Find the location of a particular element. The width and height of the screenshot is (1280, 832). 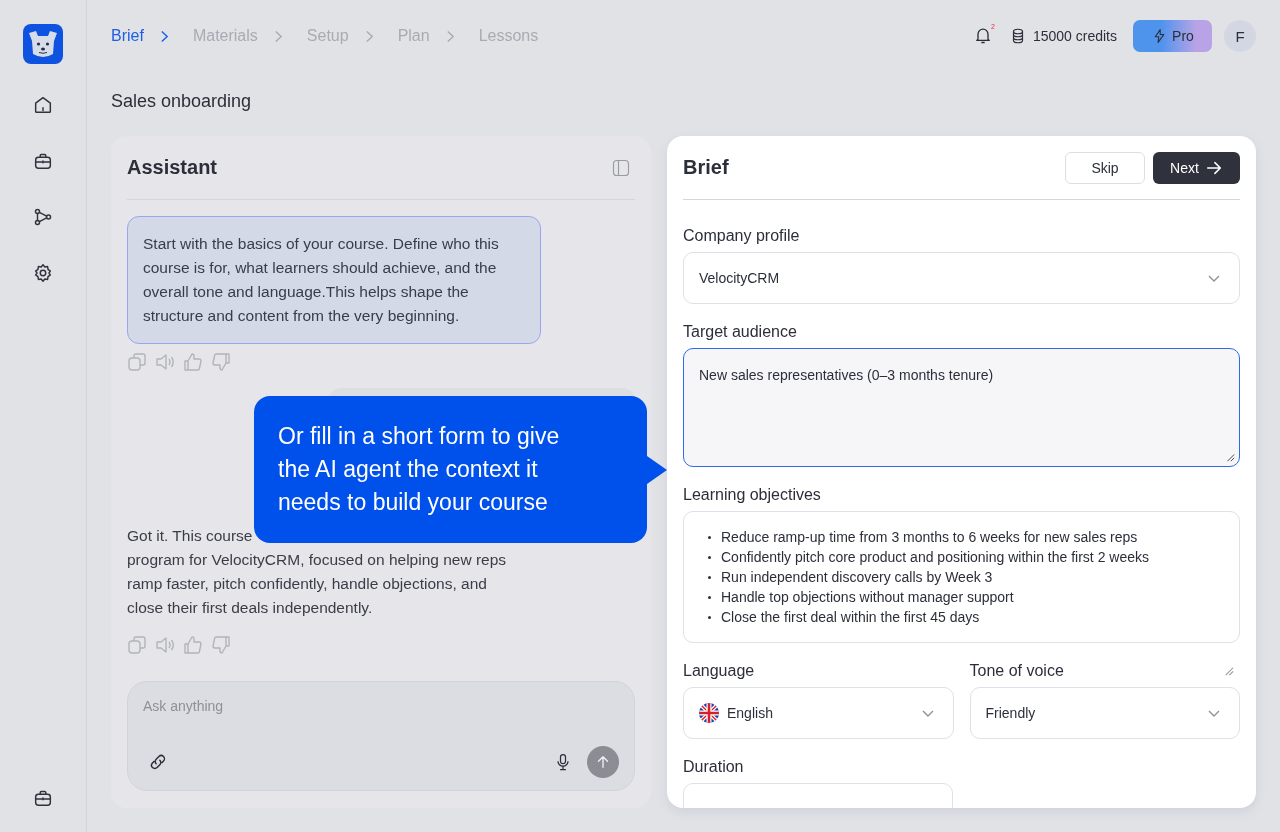

breadcrumb-step: Brief is located at coordinates (127, 36).